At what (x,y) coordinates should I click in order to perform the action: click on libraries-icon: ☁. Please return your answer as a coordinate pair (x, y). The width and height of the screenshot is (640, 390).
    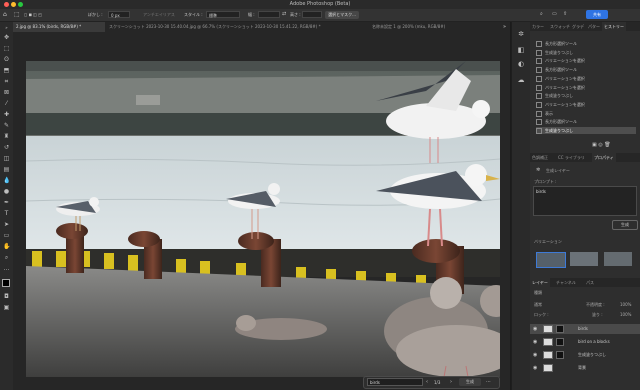
    Looking at the image, I should click on (521, 80).